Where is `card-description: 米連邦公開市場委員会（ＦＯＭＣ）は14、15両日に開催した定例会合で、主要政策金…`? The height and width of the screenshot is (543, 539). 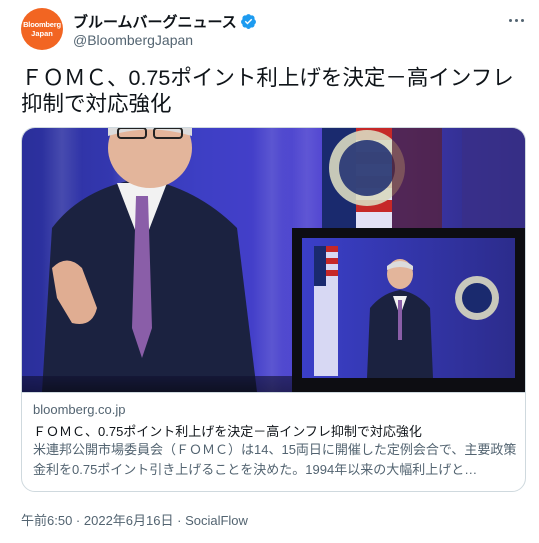 card-description: 米連邦公開市場委員会（ＦＯＭＣ）は14、15両日に開催した定例会合で、主要政策金… is located at coordinates (275, 459).